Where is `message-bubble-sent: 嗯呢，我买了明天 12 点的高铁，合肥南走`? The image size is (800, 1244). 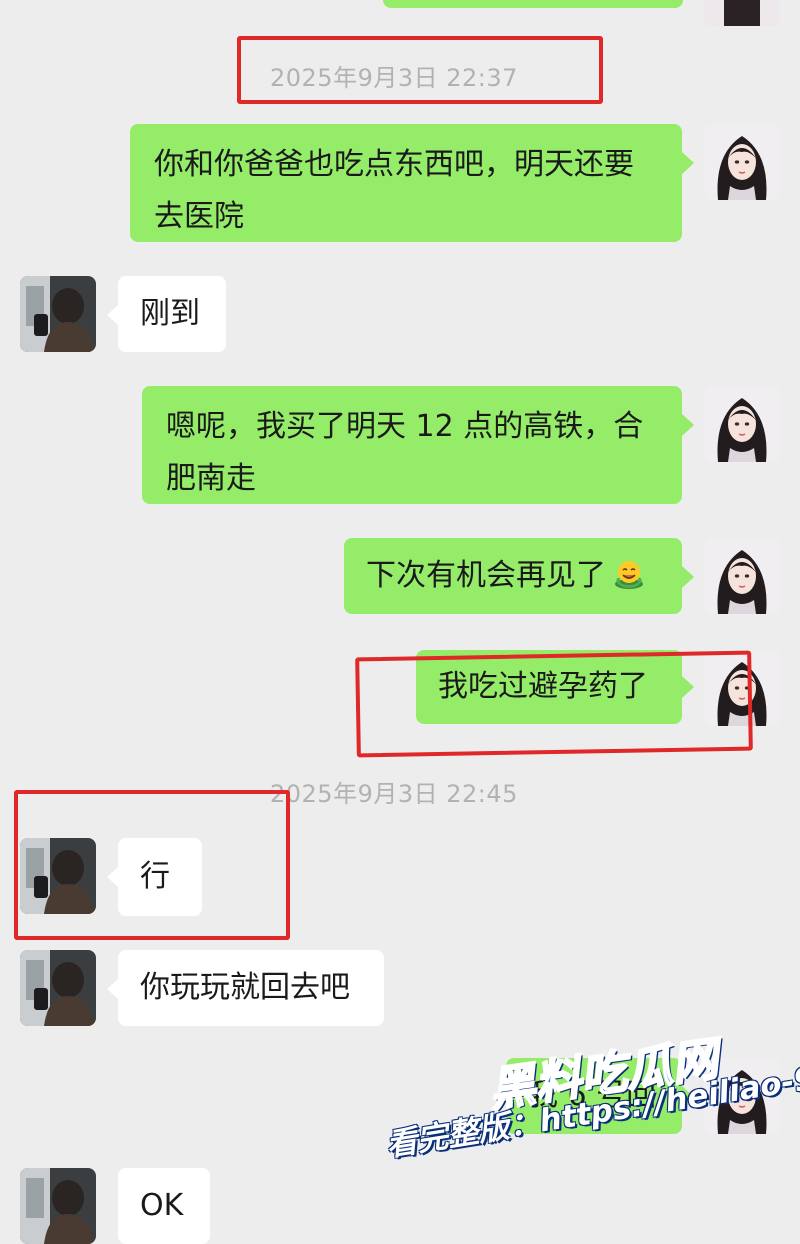
message-bubble-sent: 嗯呢，我买了明天 12 点的高铁，合肥南走 is located at coordinates (412, 445).